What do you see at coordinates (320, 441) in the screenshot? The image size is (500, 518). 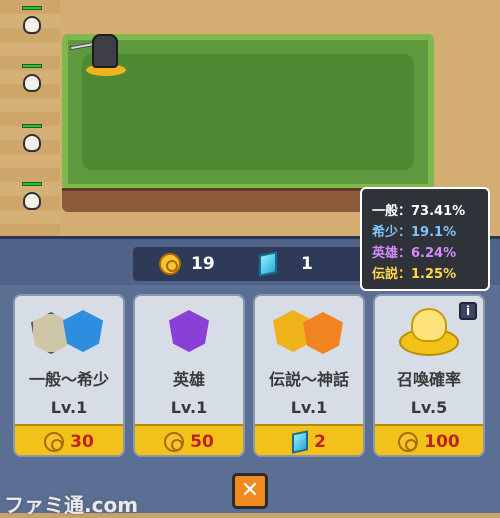 I see `cost-value: 2` at bounding box center [320, 441].